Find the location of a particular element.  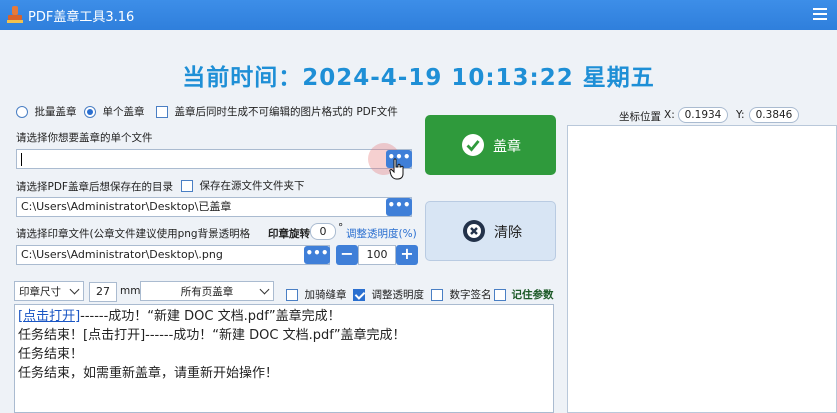

radio-selected-icon is located at coordinates (90, 112).